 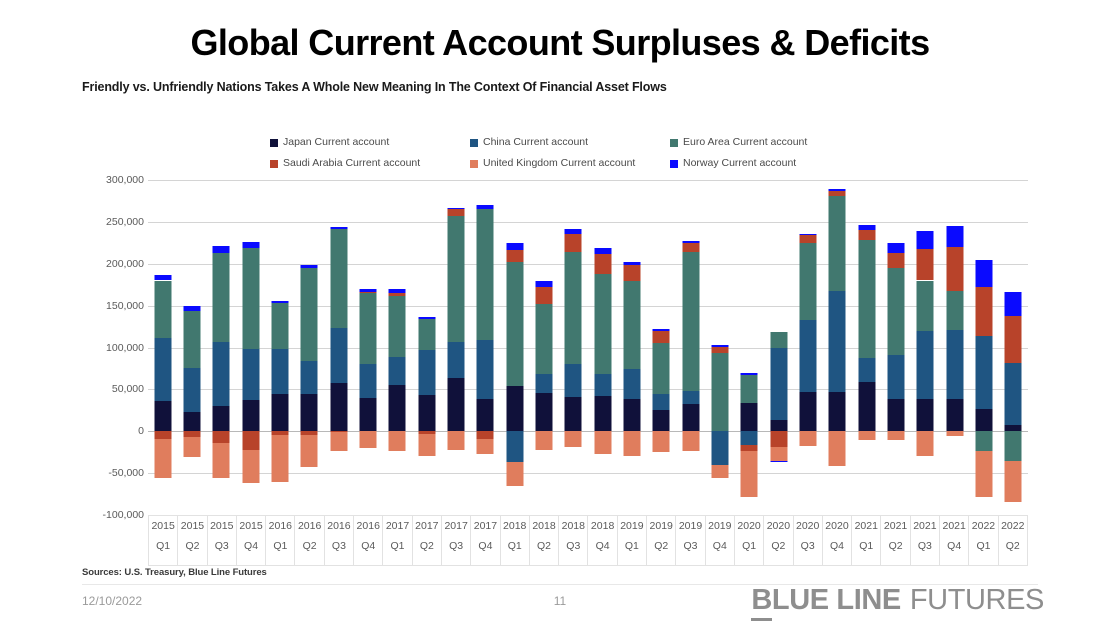 I want to click on x-axis-year-label: 2015, so click(x=222, y=526).